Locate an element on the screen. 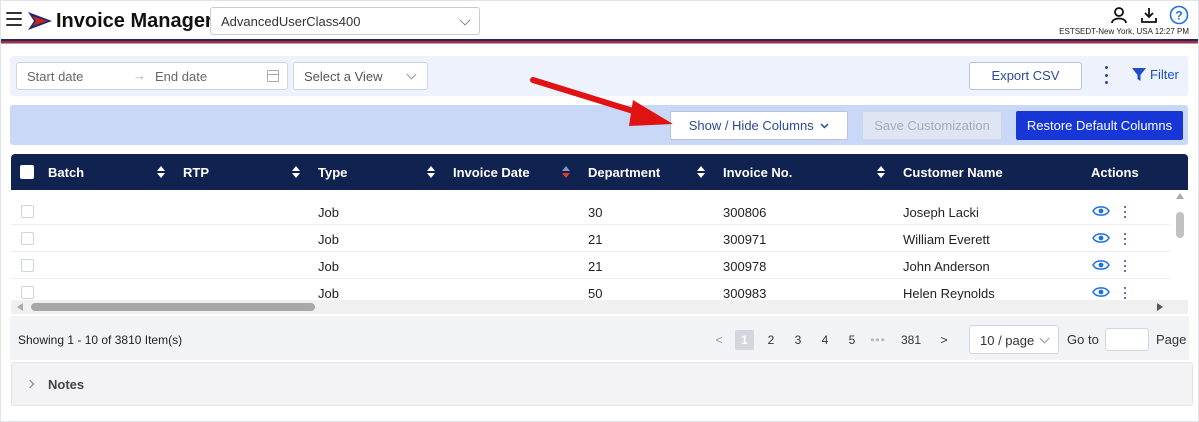 This screenshot has height=422, width=1199. page-button-5: 5 is located at coordinates (852, 340).